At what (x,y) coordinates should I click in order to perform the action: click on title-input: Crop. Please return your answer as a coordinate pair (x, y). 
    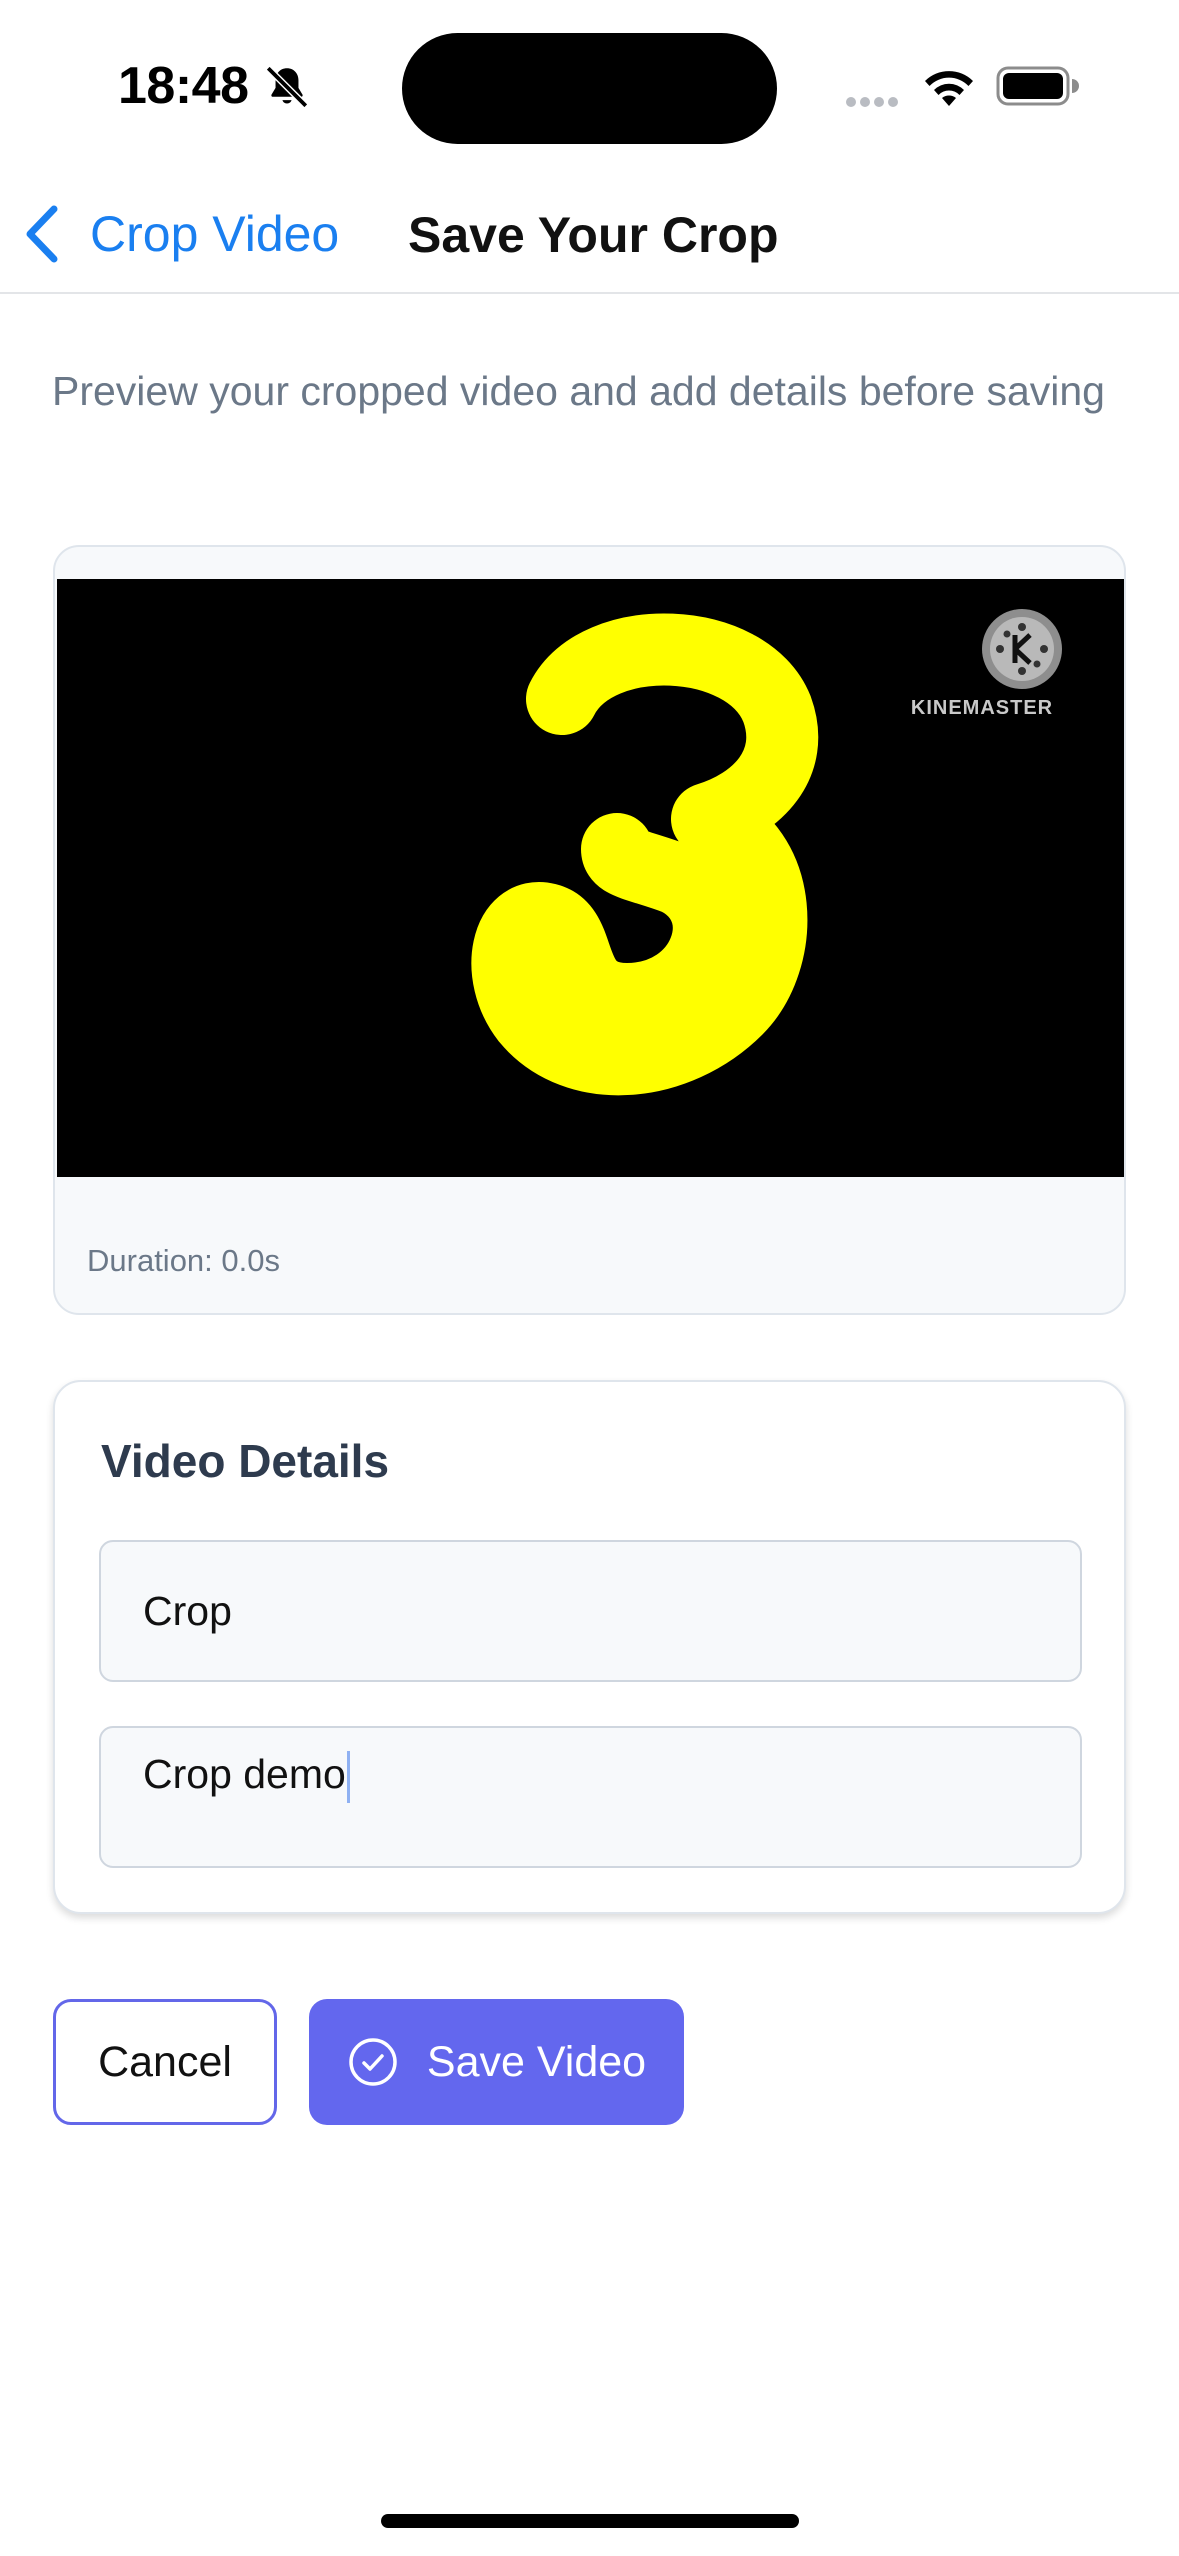
    Looking at the image, I should click on (590, 1611).